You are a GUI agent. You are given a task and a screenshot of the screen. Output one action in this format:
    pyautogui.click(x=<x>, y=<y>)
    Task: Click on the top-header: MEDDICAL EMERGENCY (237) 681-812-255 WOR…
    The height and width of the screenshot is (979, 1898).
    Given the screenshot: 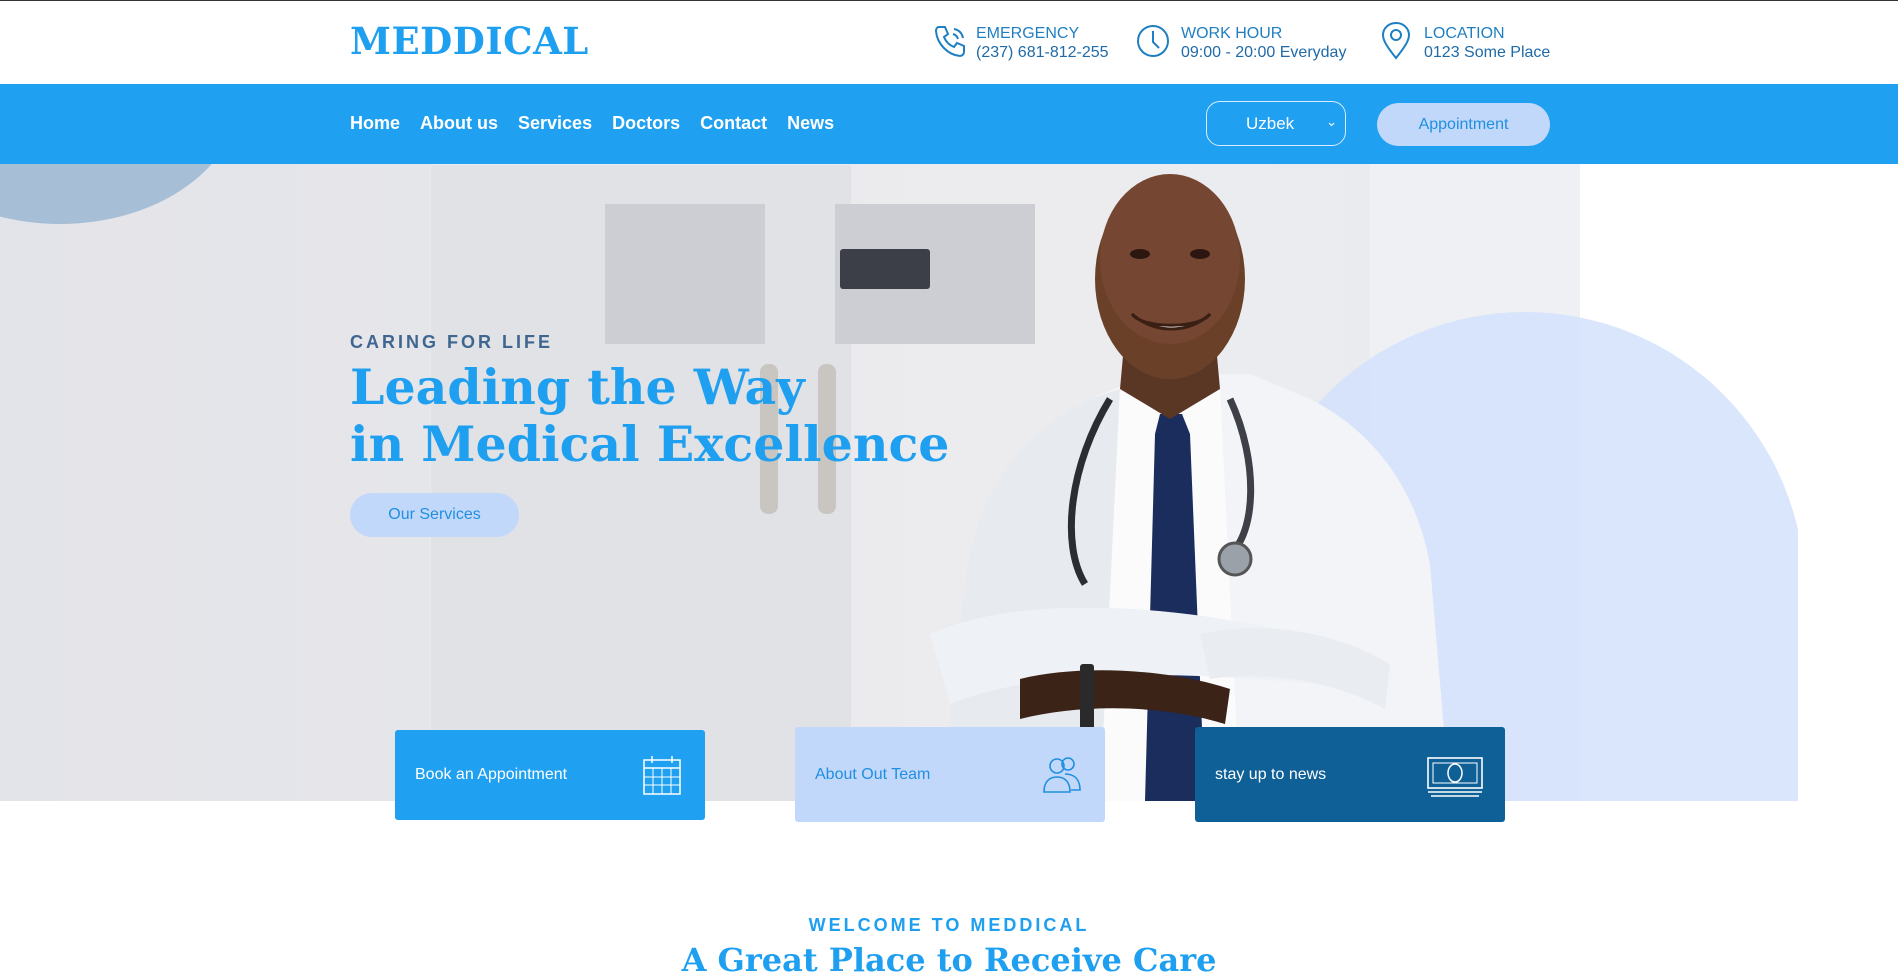 What is the action you would take?
    pyautogui.click(x=949, y=42)
    